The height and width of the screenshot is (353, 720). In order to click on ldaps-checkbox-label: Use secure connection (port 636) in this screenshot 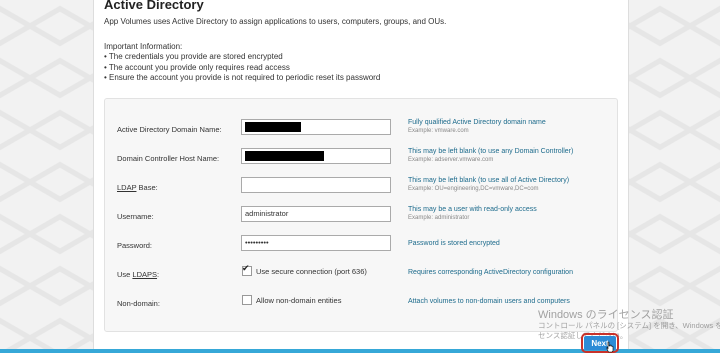, I will do `click(311, 271)`.